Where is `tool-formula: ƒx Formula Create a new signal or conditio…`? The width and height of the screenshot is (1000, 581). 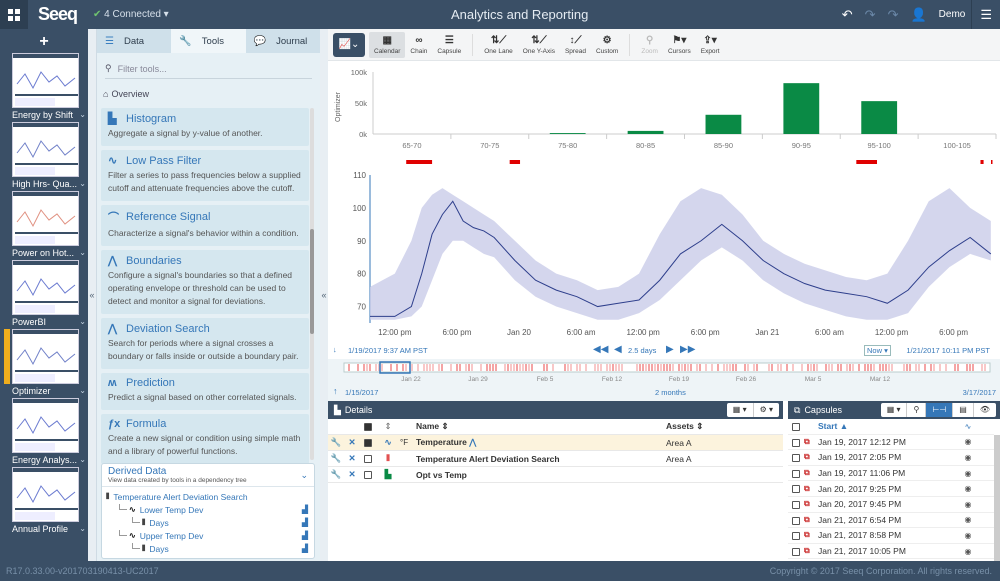 tool-formula: ƒx Formula Create a new signal or conditio… is located at coordinates (205, 439).